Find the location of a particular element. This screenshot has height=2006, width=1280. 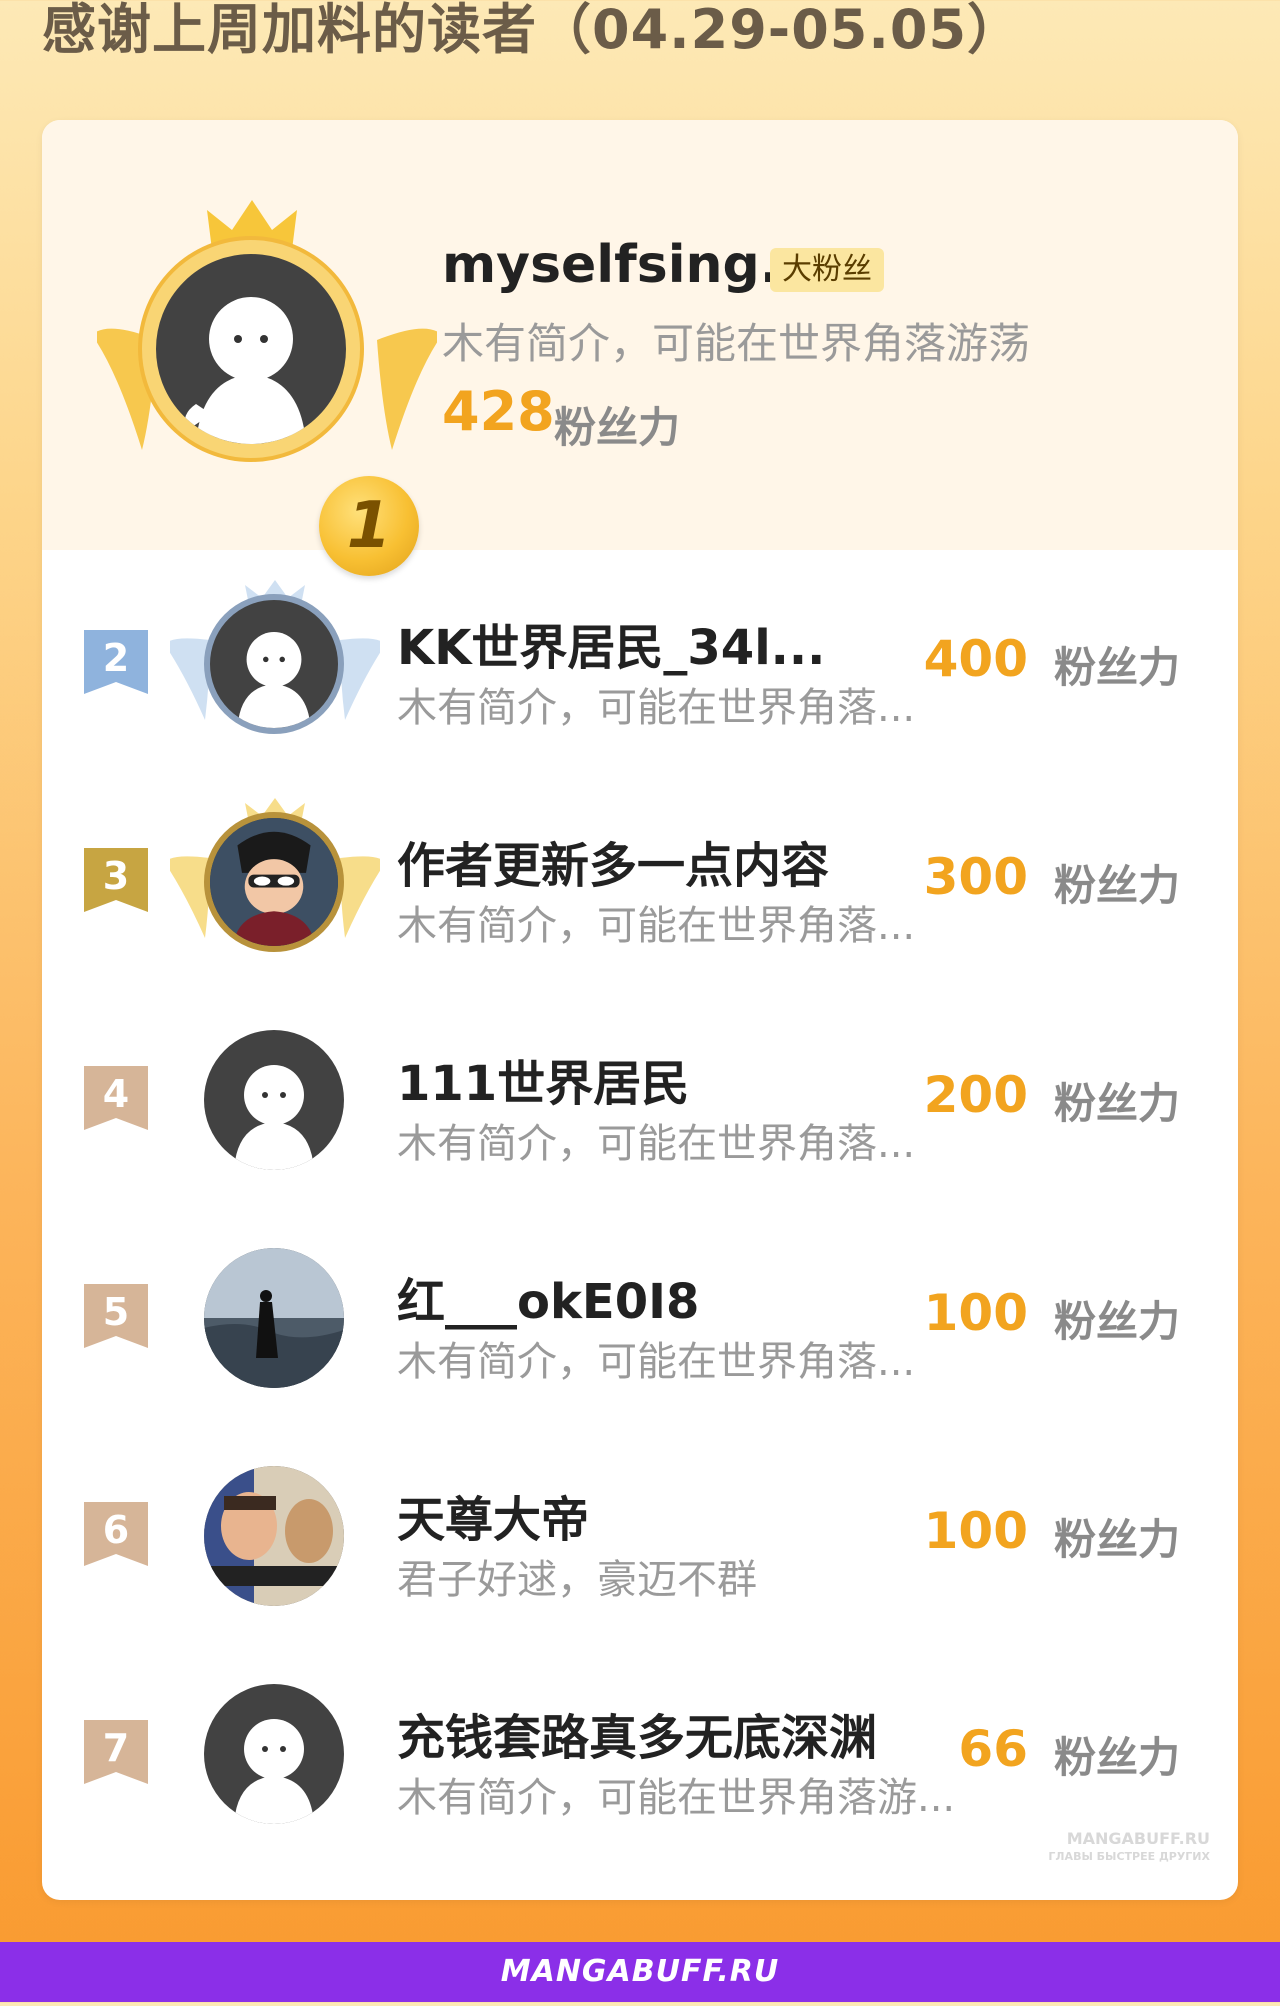

list-item: 5 红___okE0I8 木有简介，可能在世界角落... 100 粉丝力 is located at coordinates (640, 1323).